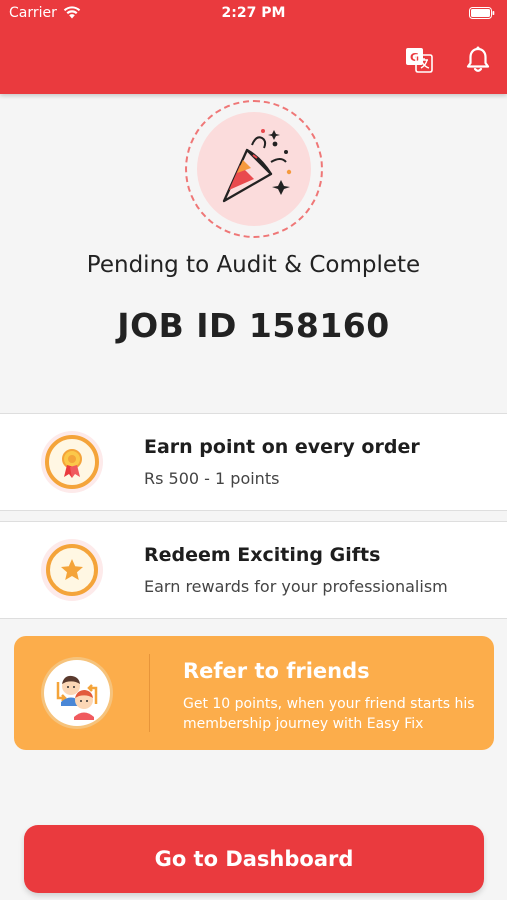 The width and height of the screenshot is (507, 900). Describe the element at coordinates (212, 478) in the screenshot. I see `card-subtitle: Rs 500 - 1 points` at that location.